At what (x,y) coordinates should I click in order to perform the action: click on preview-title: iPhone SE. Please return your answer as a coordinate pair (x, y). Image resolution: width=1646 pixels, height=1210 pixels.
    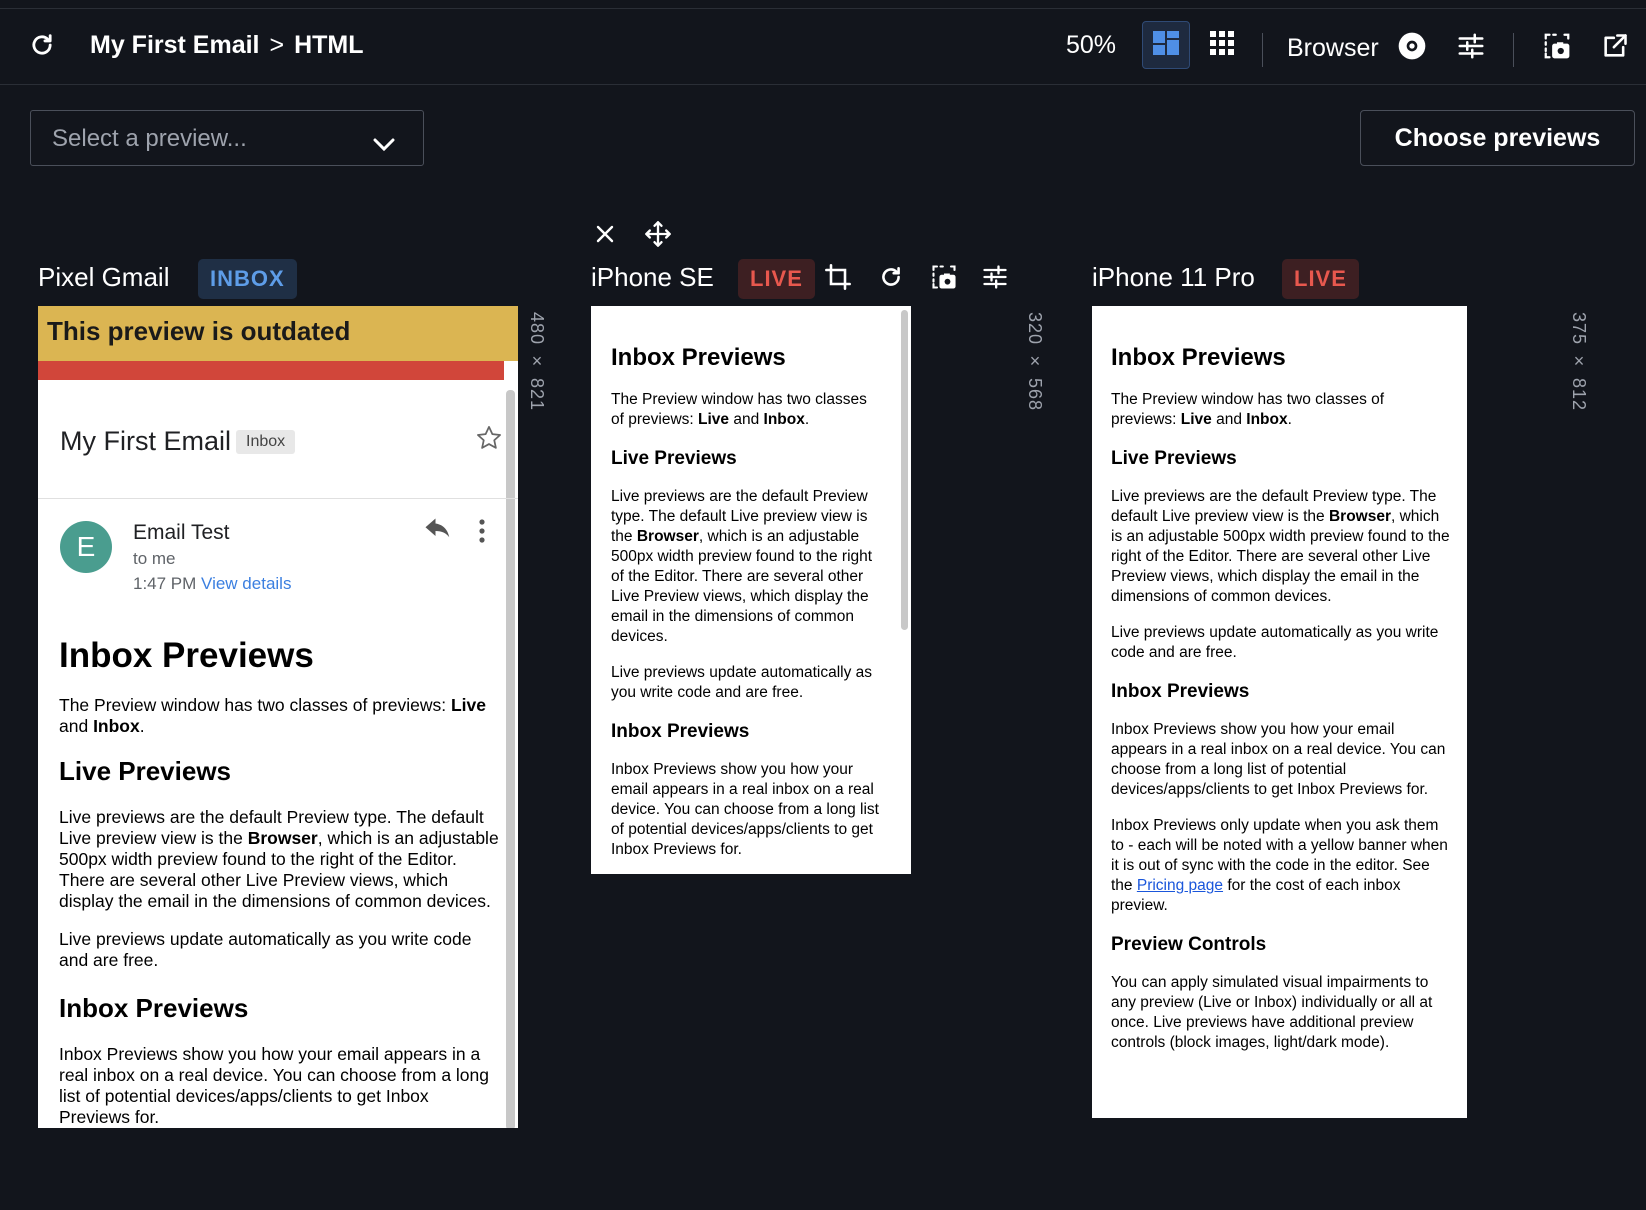
    Looking at the image, I should click on (652, 277).